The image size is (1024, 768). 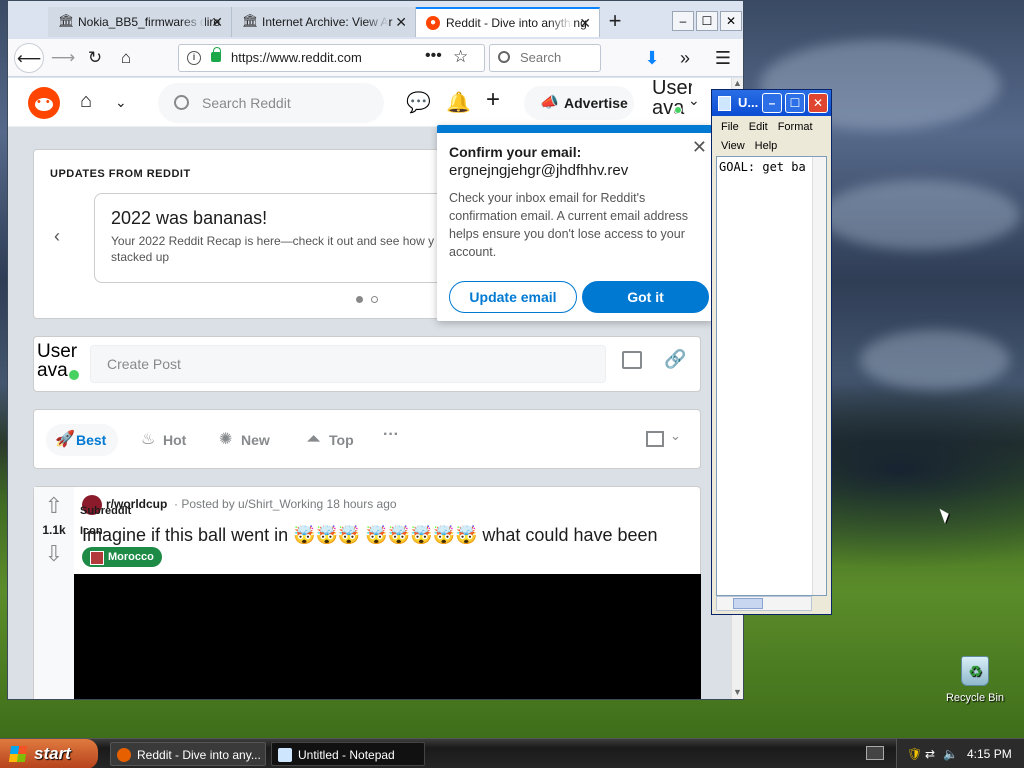 What do you see at coordinates (819, 376) in the screenshot?
I see `vertical-scrollbar` at bounding box center [819, 376].